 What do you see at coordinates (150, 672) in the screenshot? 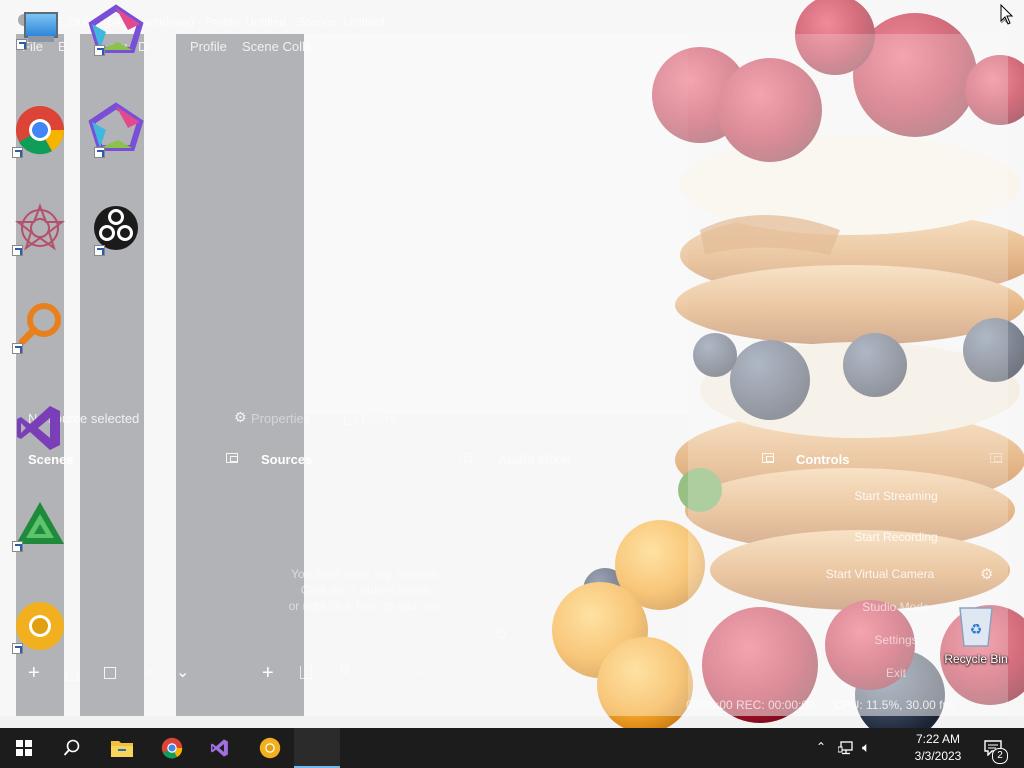
I see `move-scene-up-icon: ˄` at bounding box center [150, 672].